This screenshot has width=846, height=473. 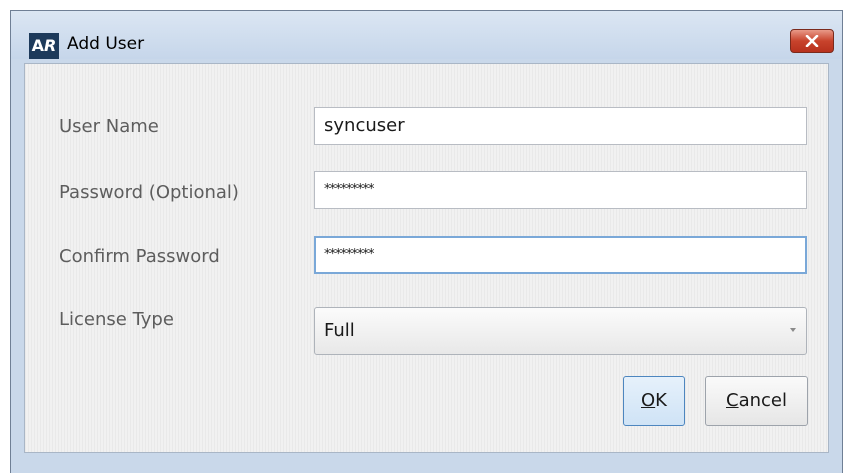 I want to click on user-name-input: syncuser, so click(x=560, y=126).